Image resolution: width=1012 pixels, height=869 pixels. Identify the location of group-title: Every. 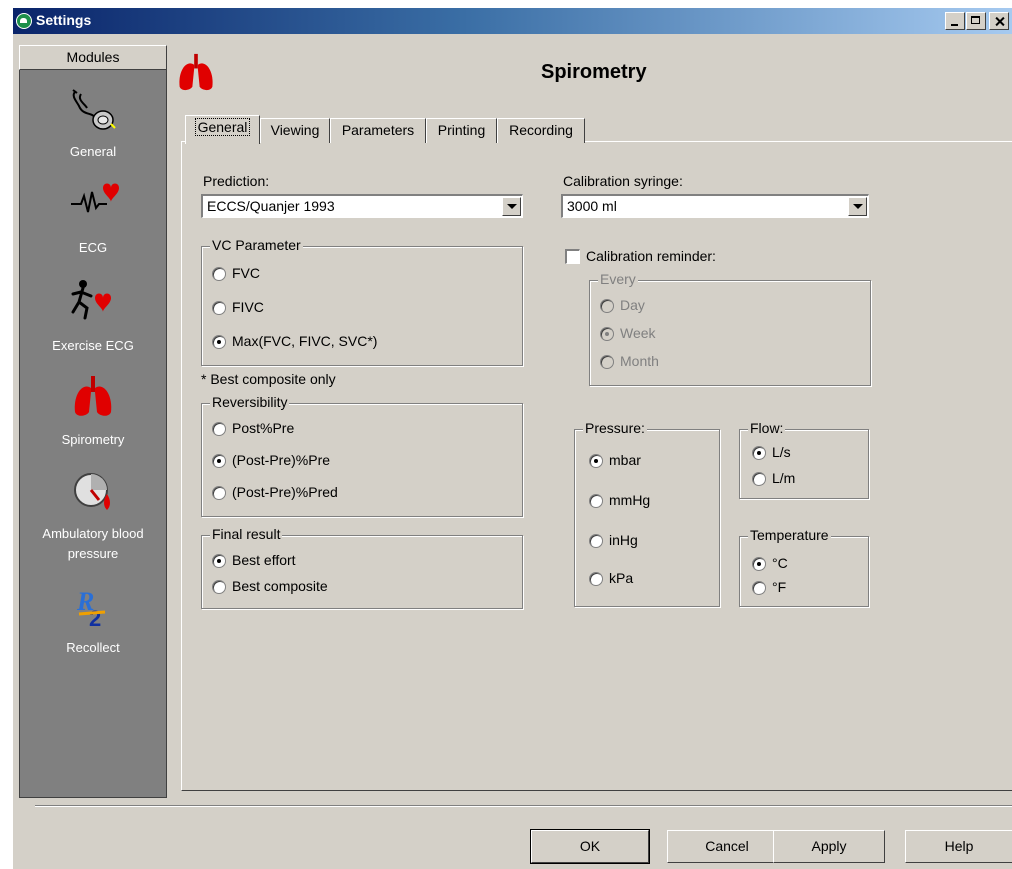
(618, 279).